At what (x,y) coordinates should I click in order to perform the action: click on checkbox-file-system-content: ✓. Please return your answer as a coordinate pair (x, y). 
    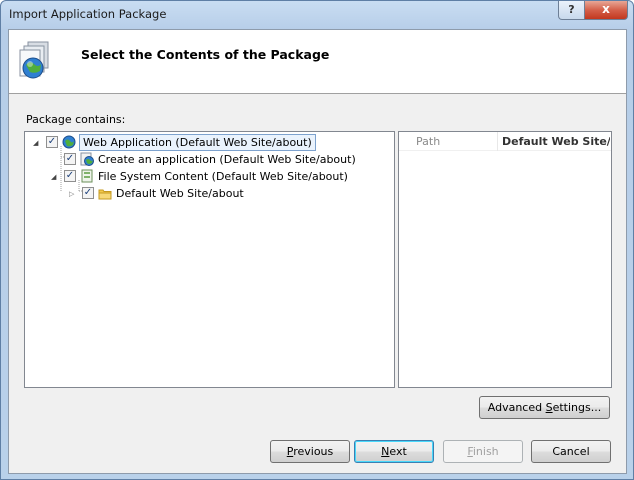
    Looking at the image, I should click on (70, 176).